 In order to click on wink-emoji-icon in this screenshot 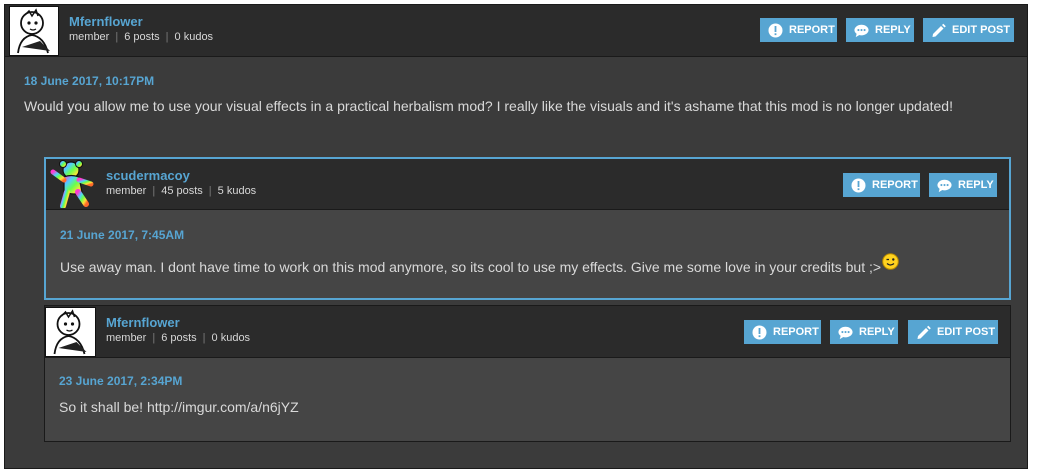, I will do `click(890, 263)`.